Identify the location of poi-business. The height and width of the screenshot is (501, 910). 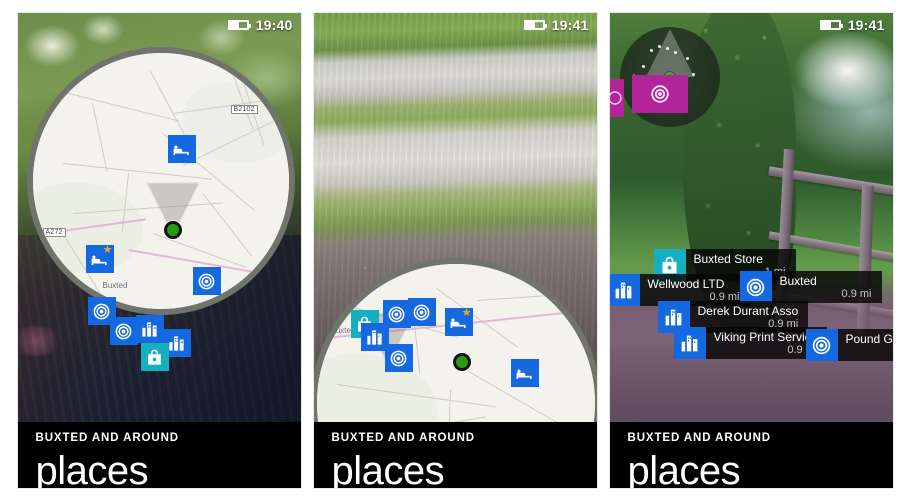
(149, 329).